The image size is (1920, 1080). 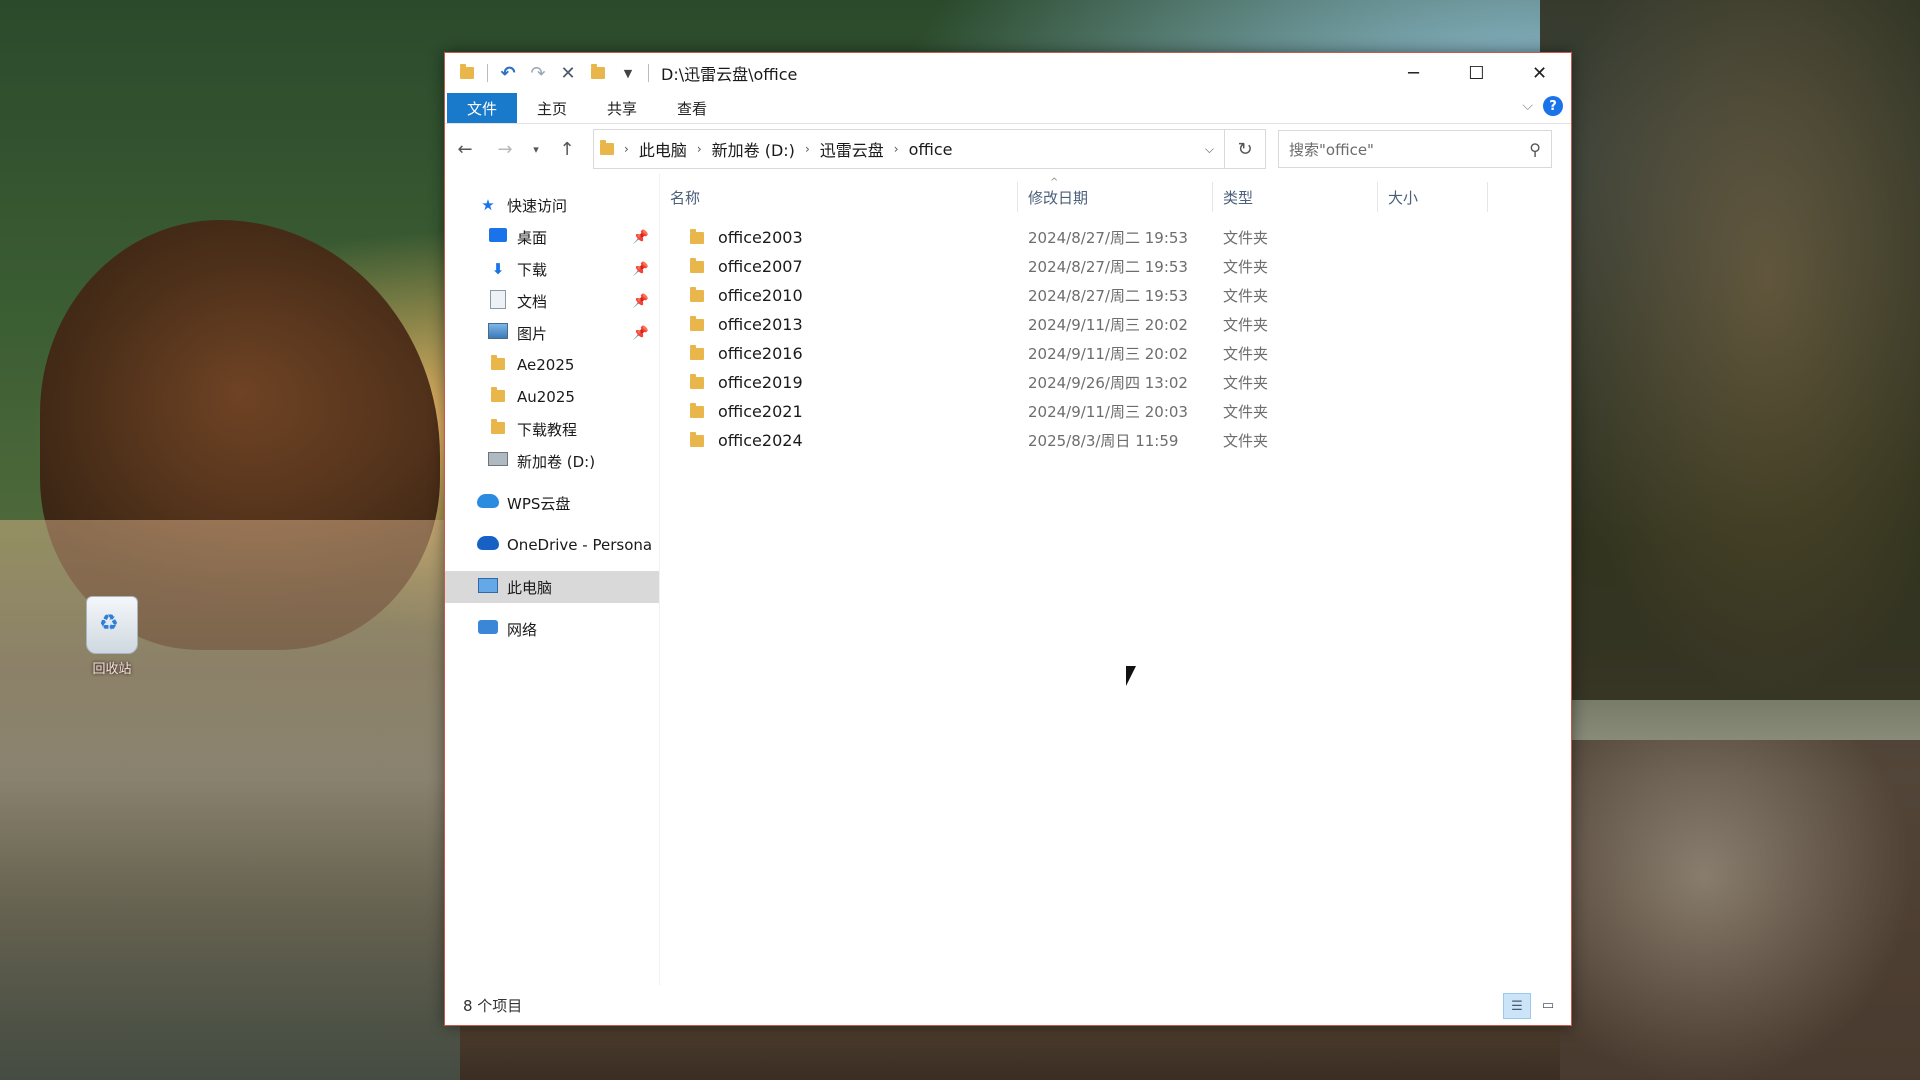 What do you see at coordinates (498, 237) in the screenshot?
I see `desktop-icon` at bounding box center [498, 237].